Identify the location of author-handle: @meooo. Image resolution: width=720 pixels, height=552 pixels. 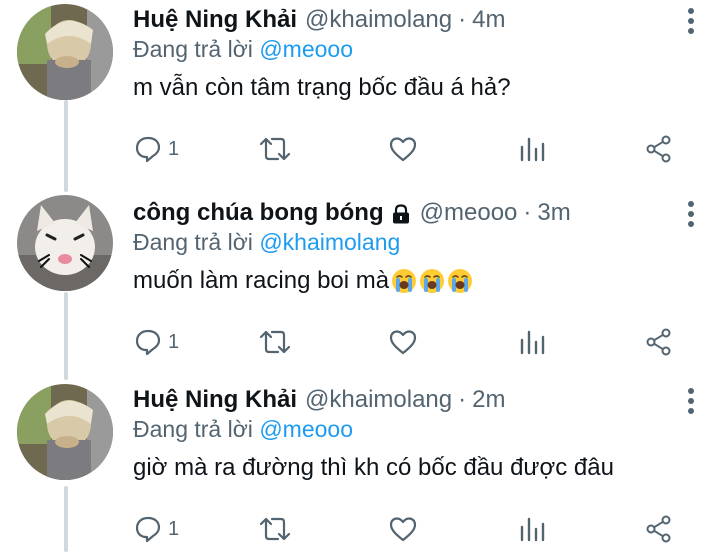
(469, 212).